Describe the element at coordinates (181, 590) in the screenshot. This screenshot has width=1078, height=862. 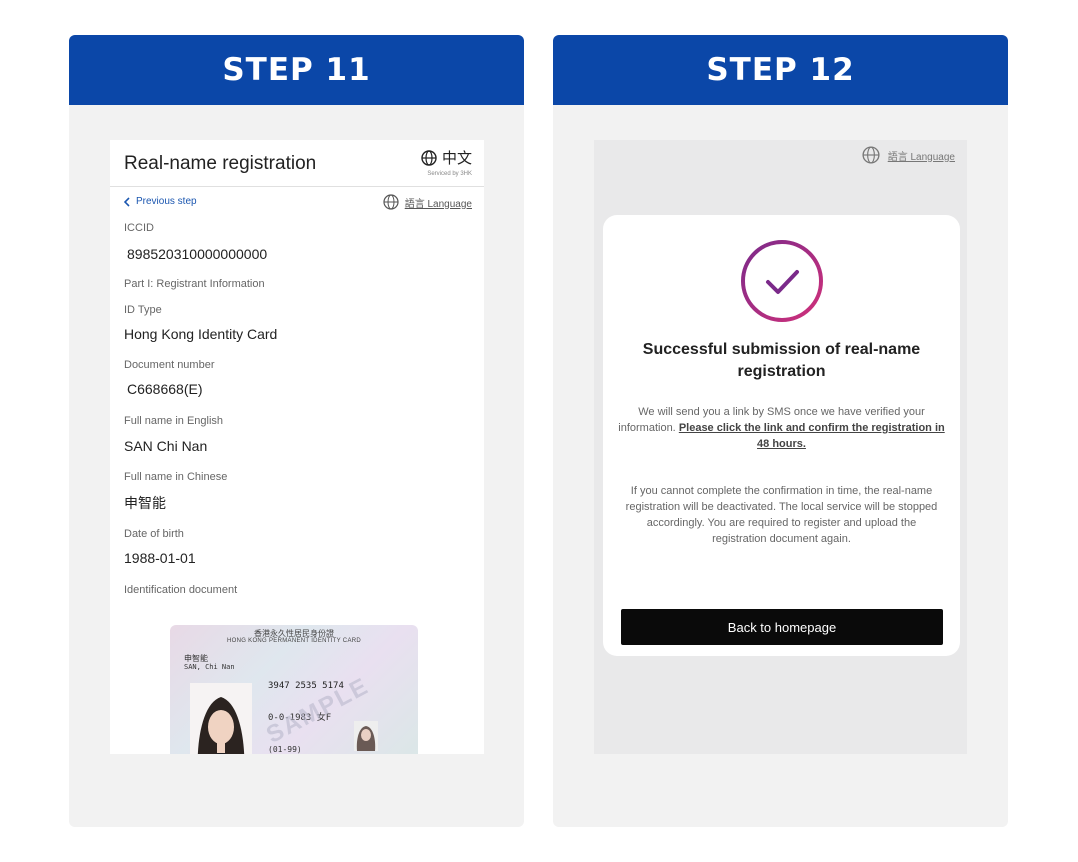
I see `id-document-label: Identification document` at that location.